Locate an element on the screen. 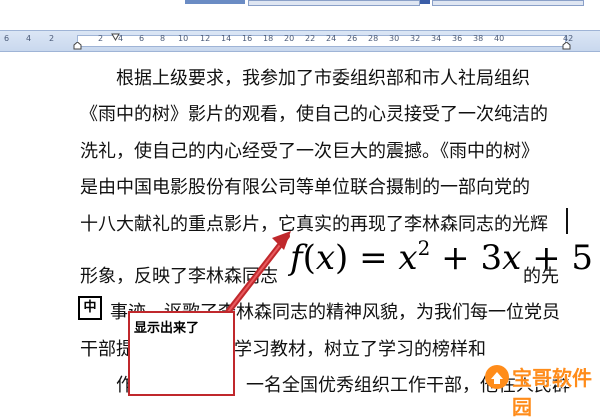  equation-text: ) is located at coordinates (342, 258).